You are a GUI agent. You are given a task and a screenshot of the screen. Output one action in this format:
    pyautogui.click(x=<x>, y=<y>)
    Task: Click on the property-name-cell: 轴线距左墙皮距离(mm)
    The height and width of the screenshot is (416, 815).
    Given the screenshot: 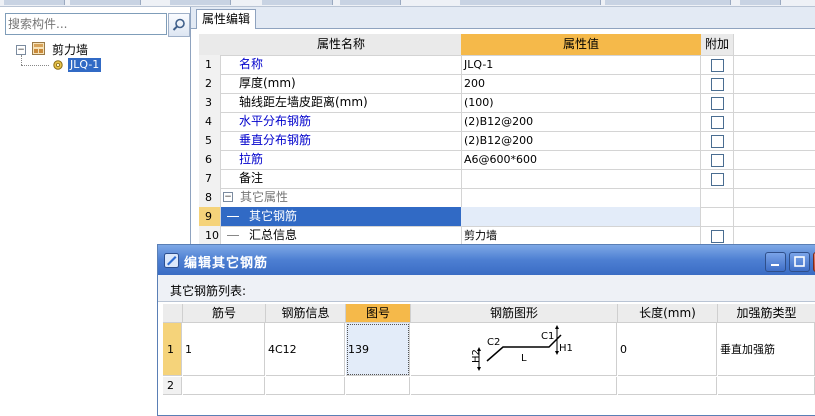 What is the action you would take?
    pyautogui.click(x=341, y=102)
    